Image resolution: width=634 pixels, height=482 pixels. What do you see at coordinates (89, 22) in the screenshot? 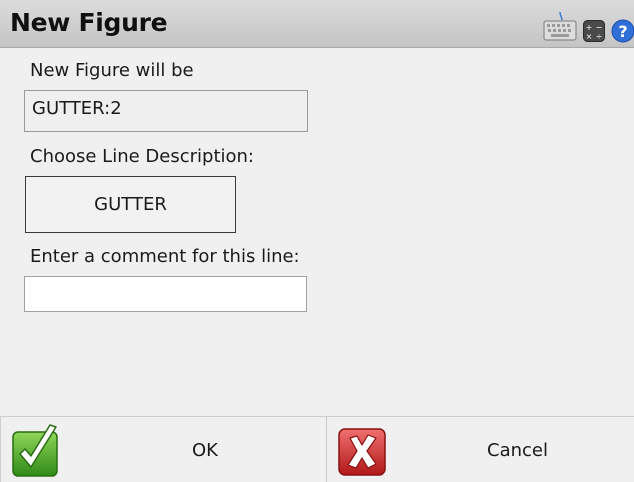
I see `page-title: New Figure` at bounding box center [89, 22].